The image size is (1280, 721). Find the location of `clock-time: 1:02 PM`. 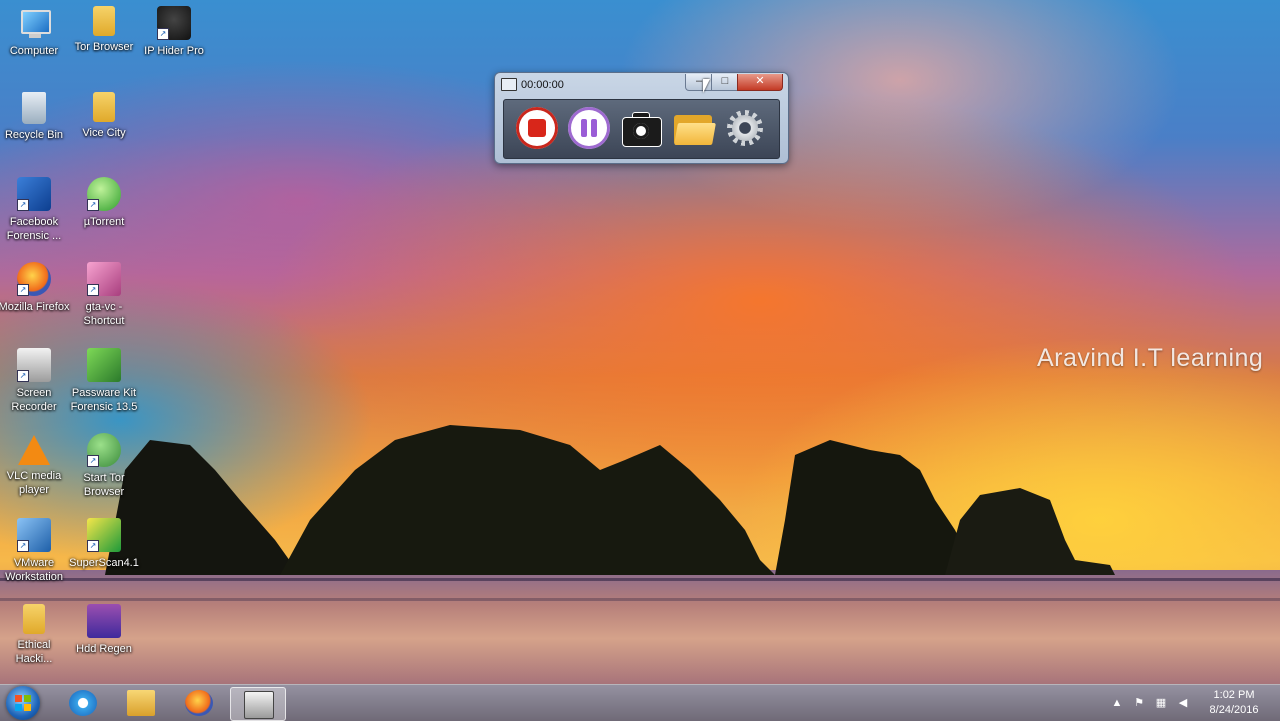

clock-time: 1:02 PM is located at coordinates (1234, 695).